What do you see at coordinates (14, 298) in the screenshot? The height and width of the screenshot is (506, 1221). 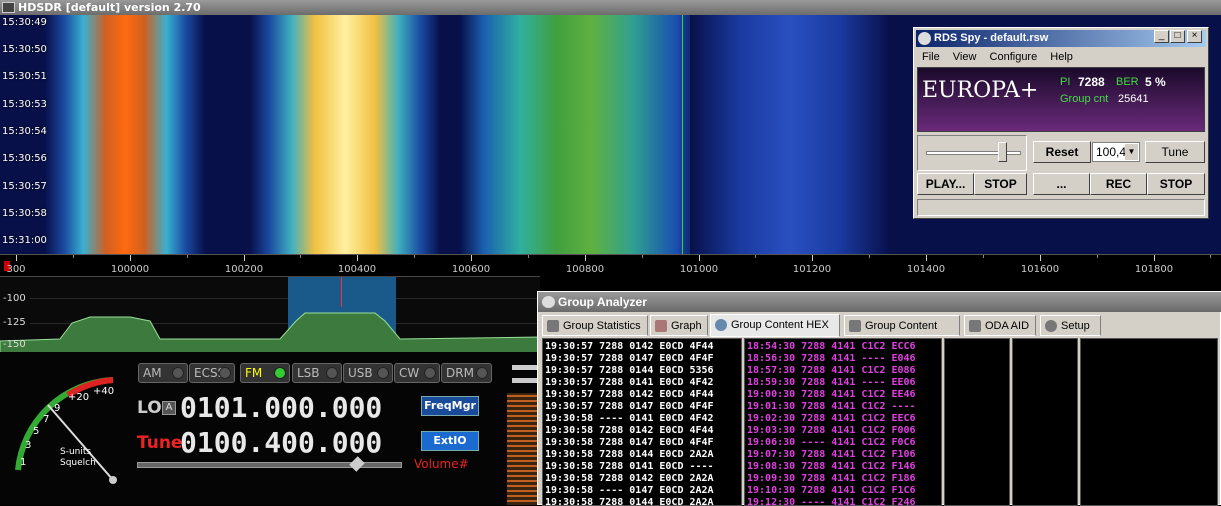 I see `db-label: -100` at bounding box center [14, 298].